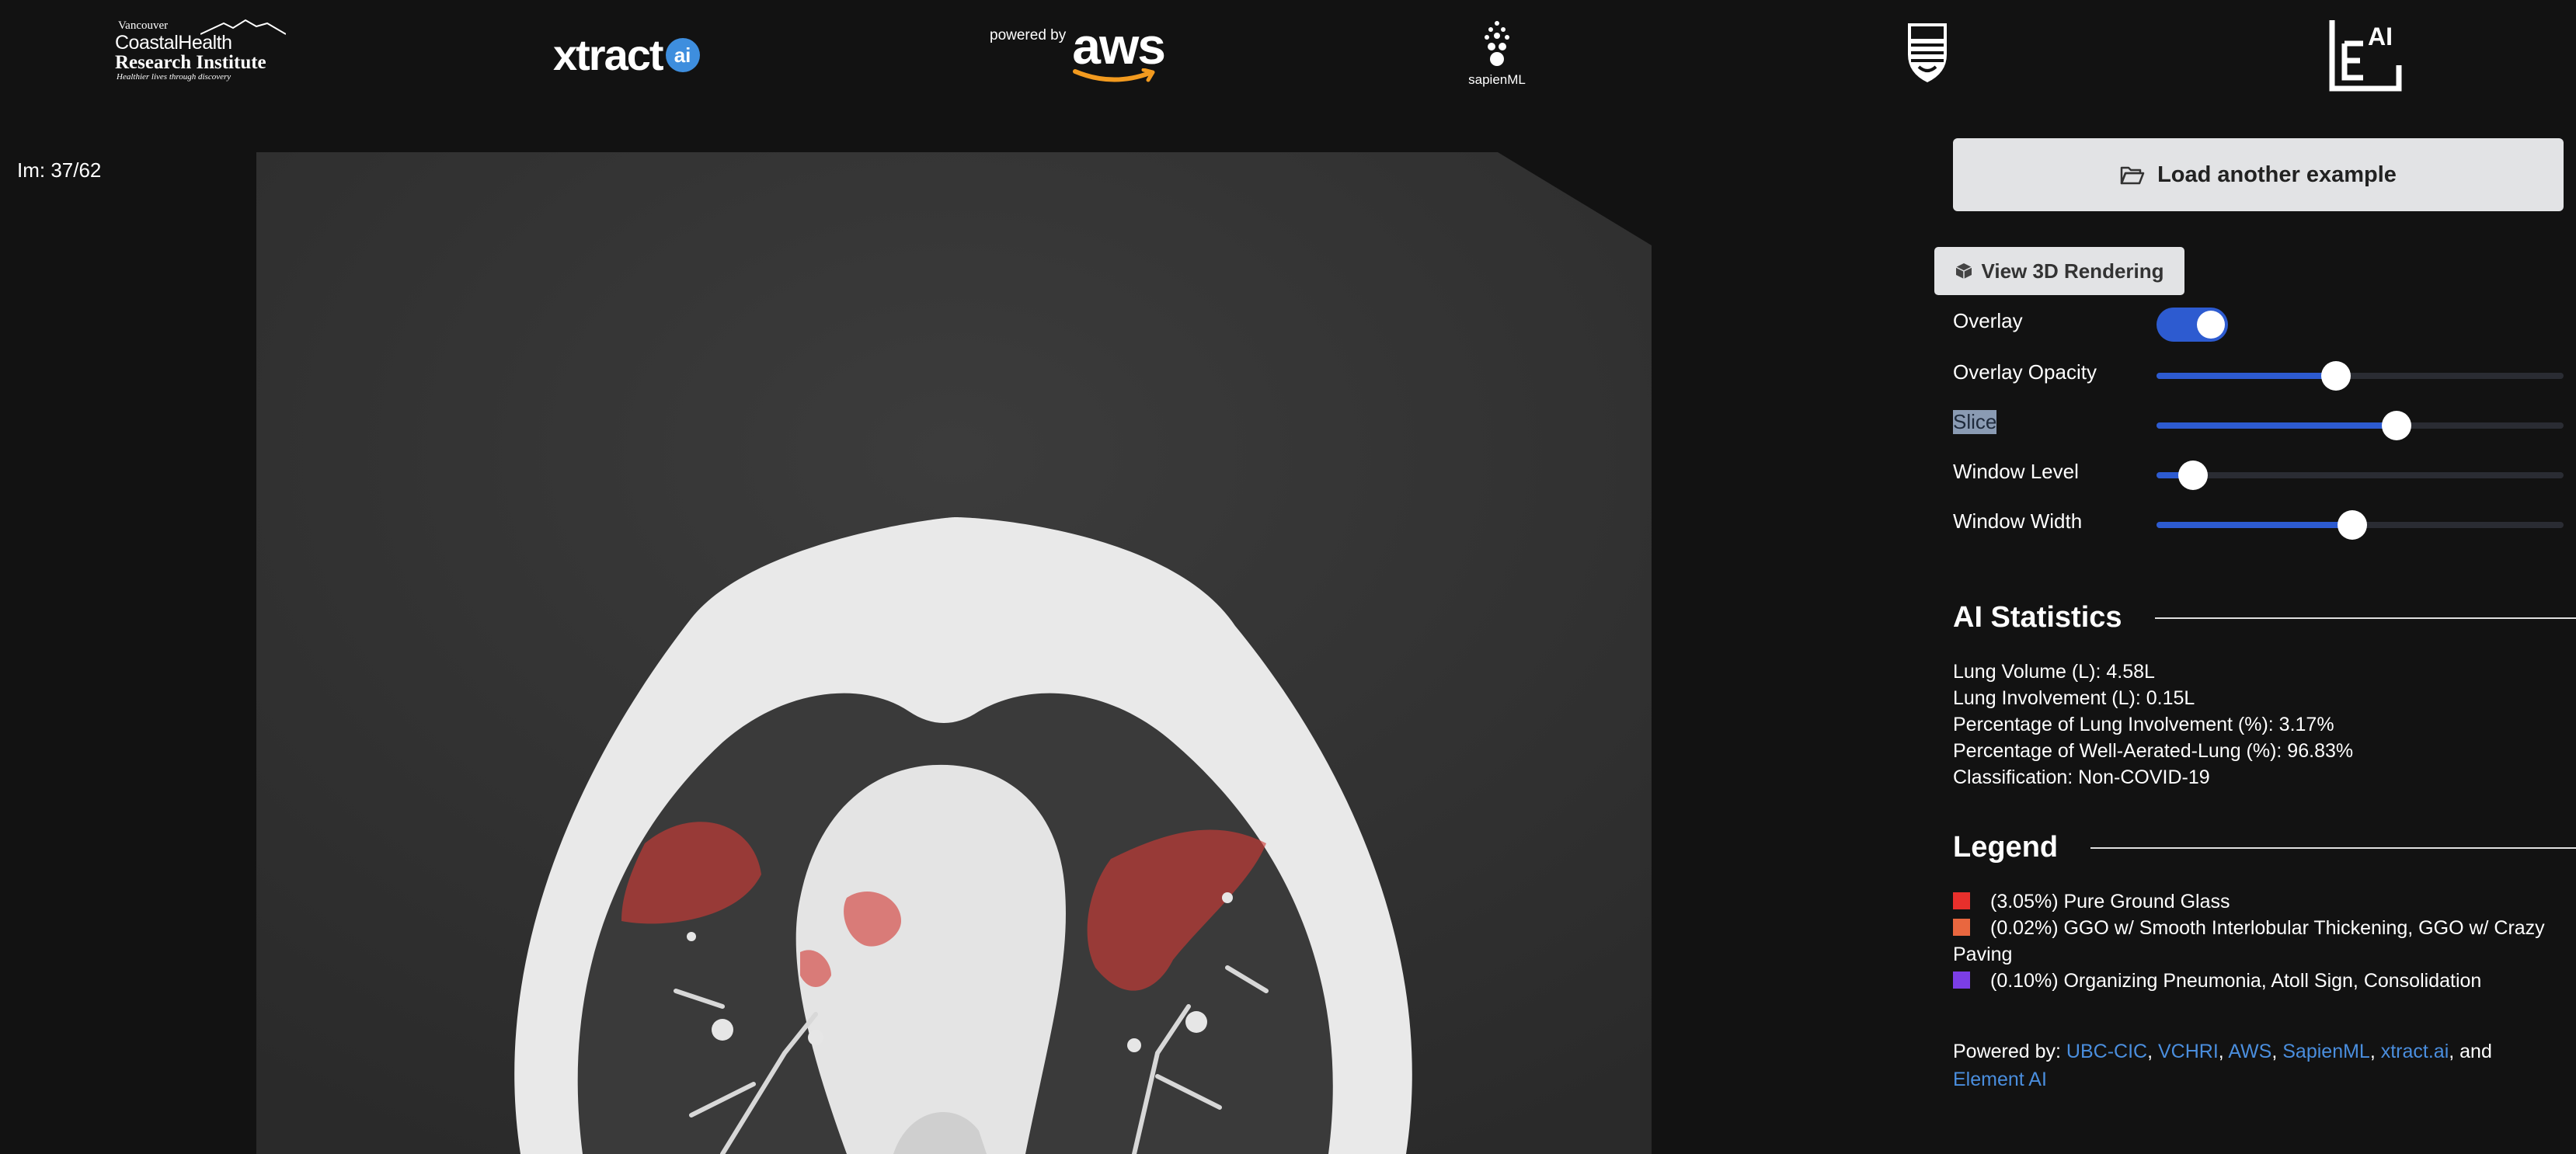 The height and width of the screenshot is (1154, 2576). What do you see at coordinates (59, 170) in the screenshot?
I see `image-index-label: Im: 37/62` at bounding box center [59, 170].